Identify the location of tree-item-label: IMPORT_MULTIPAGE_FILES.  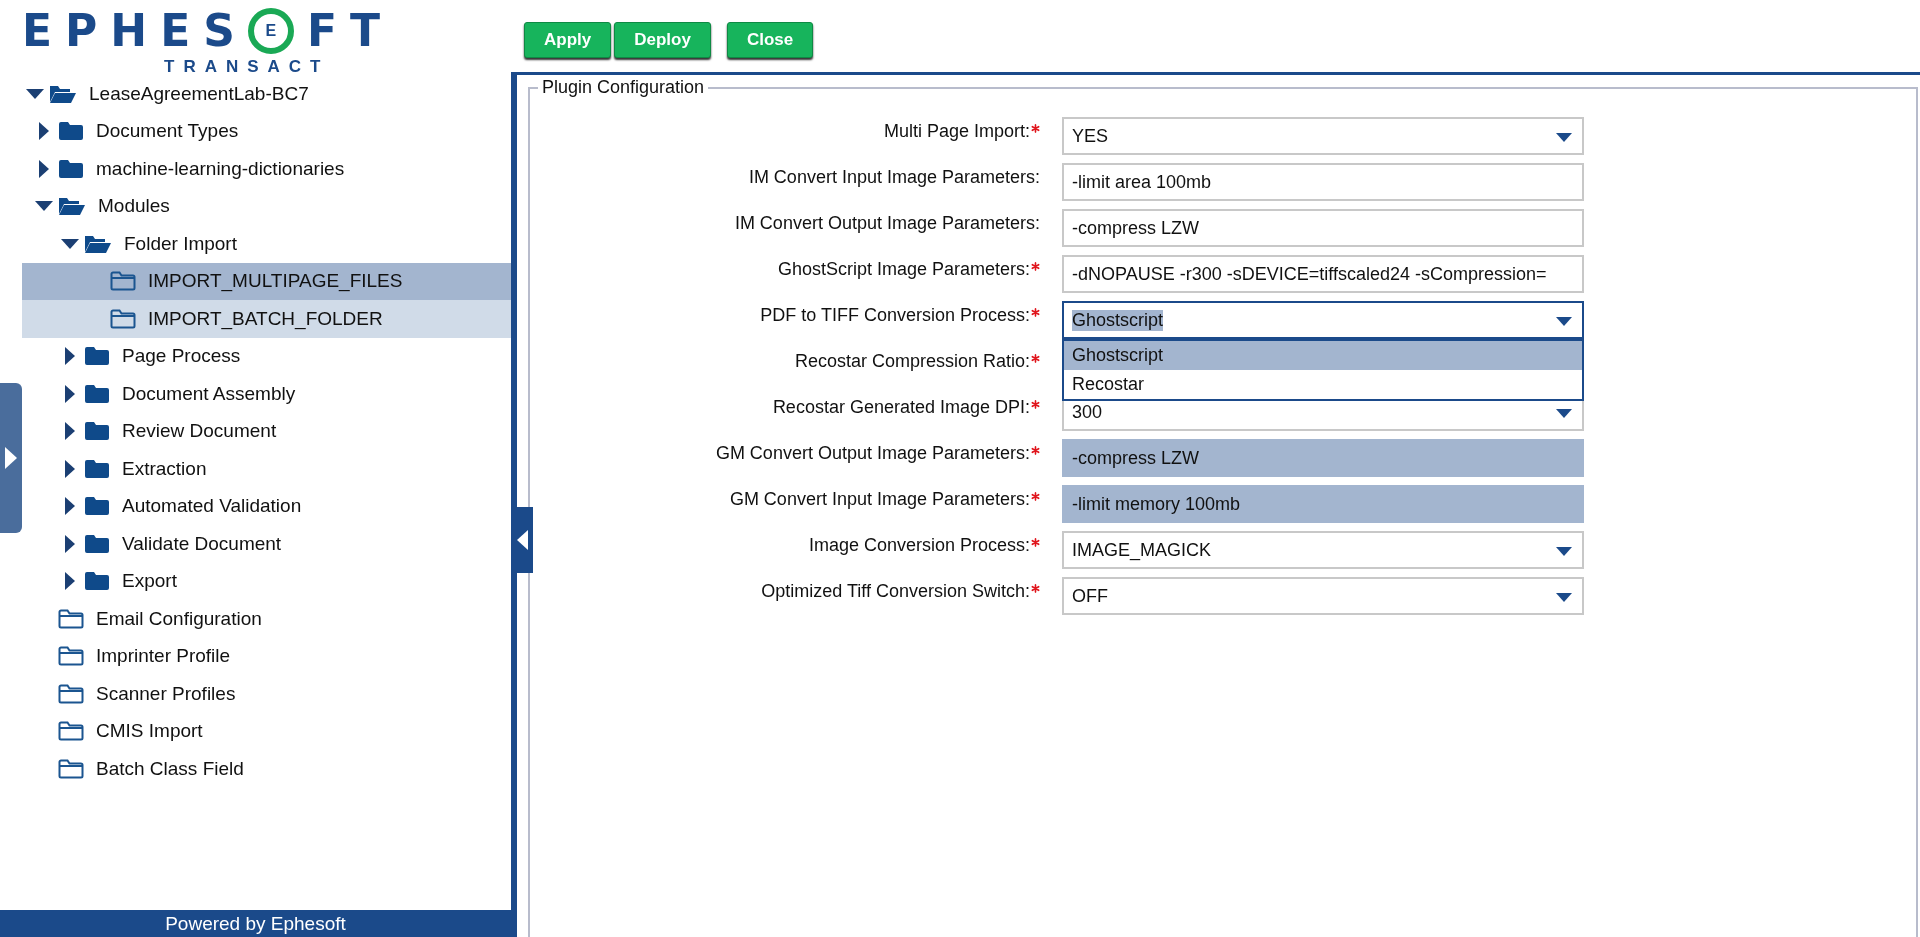
(275, 281).